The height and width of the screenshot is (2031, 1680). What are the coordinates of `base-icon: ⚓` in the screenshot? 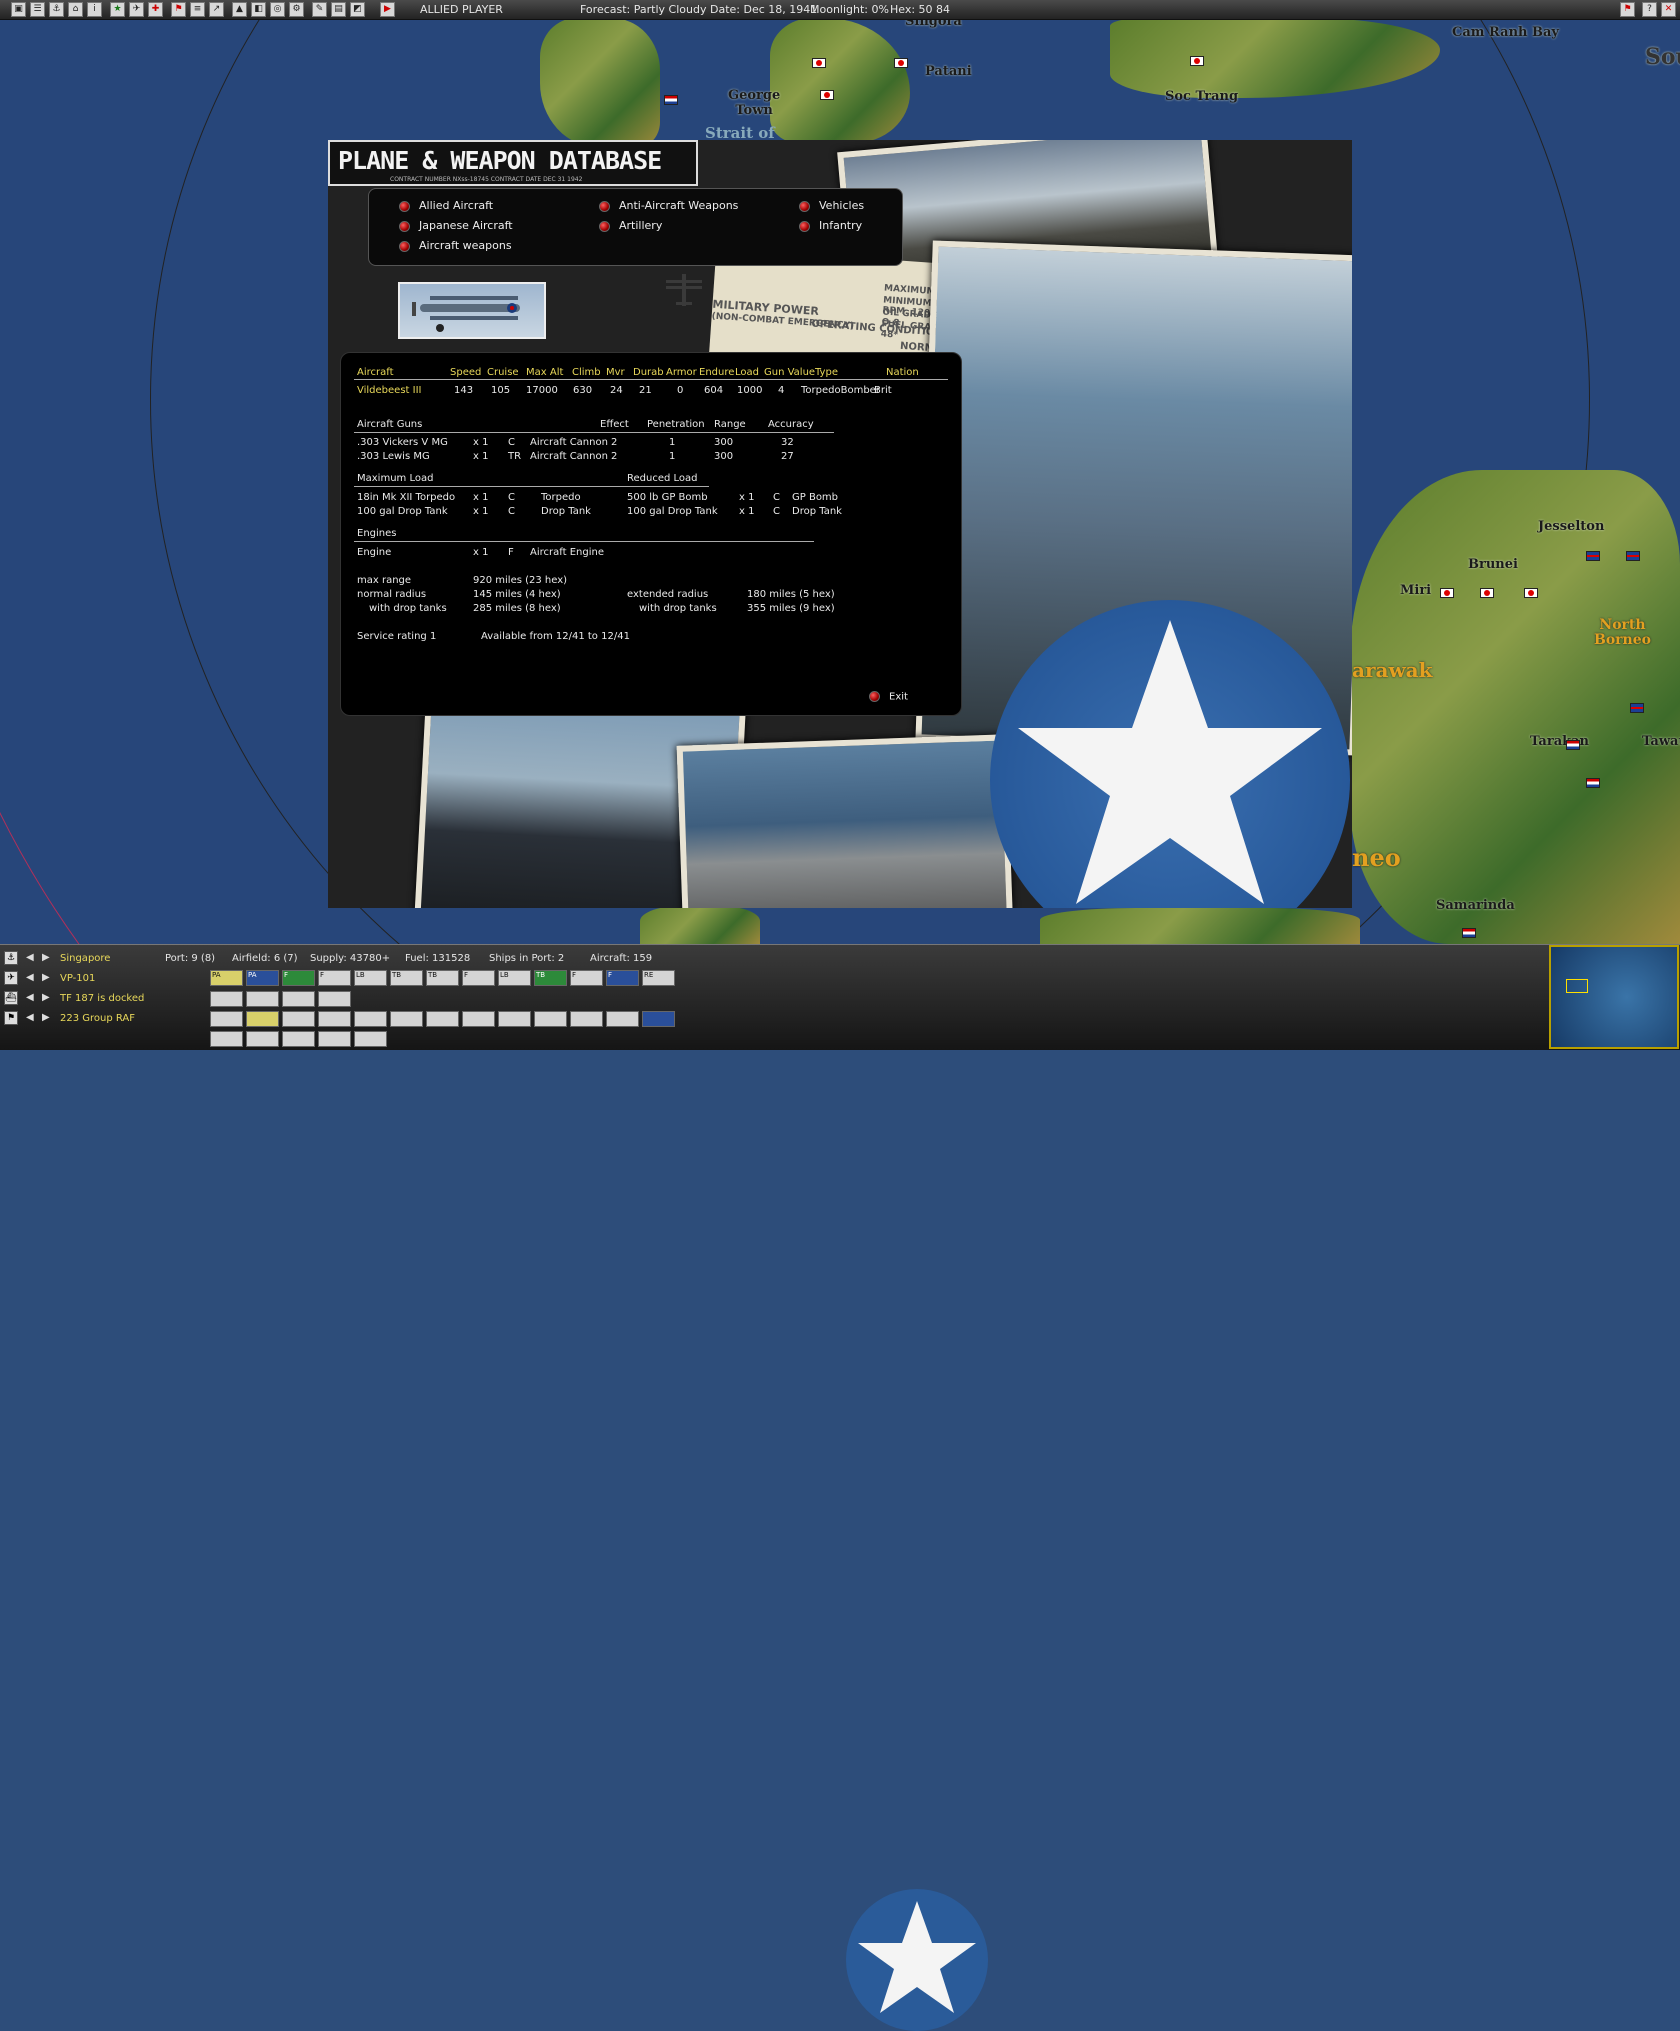 It's located at (11, 958).